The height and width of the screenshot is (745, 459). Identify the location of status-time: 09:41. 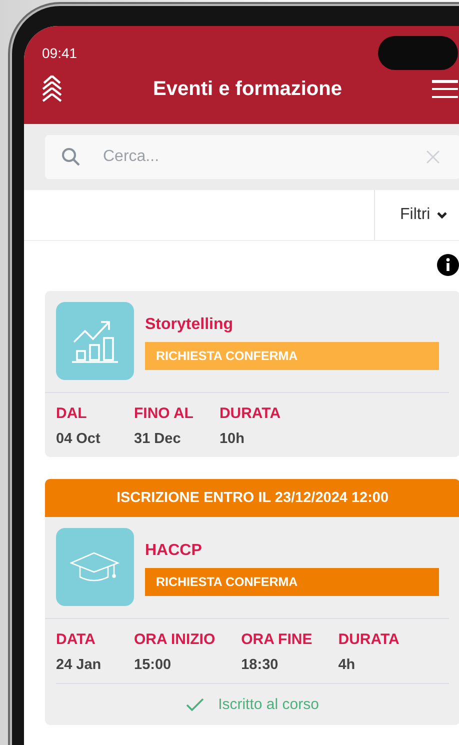
(60, 53).